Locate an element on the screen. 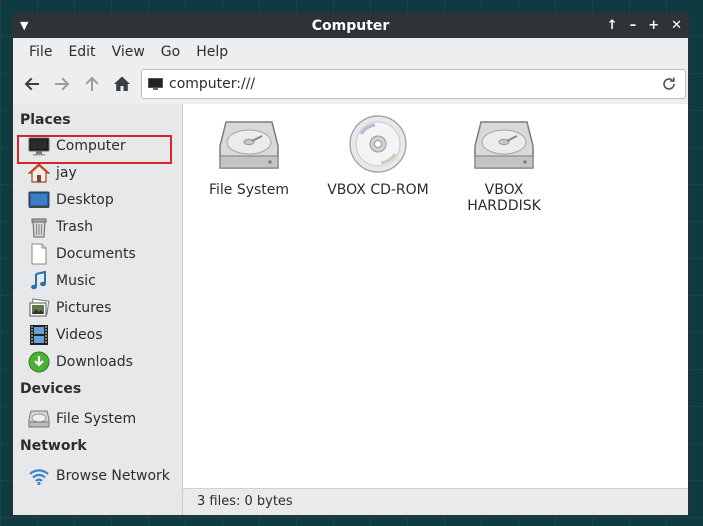  window-menu-icon: ▼ is located at coordinates (24, 26).